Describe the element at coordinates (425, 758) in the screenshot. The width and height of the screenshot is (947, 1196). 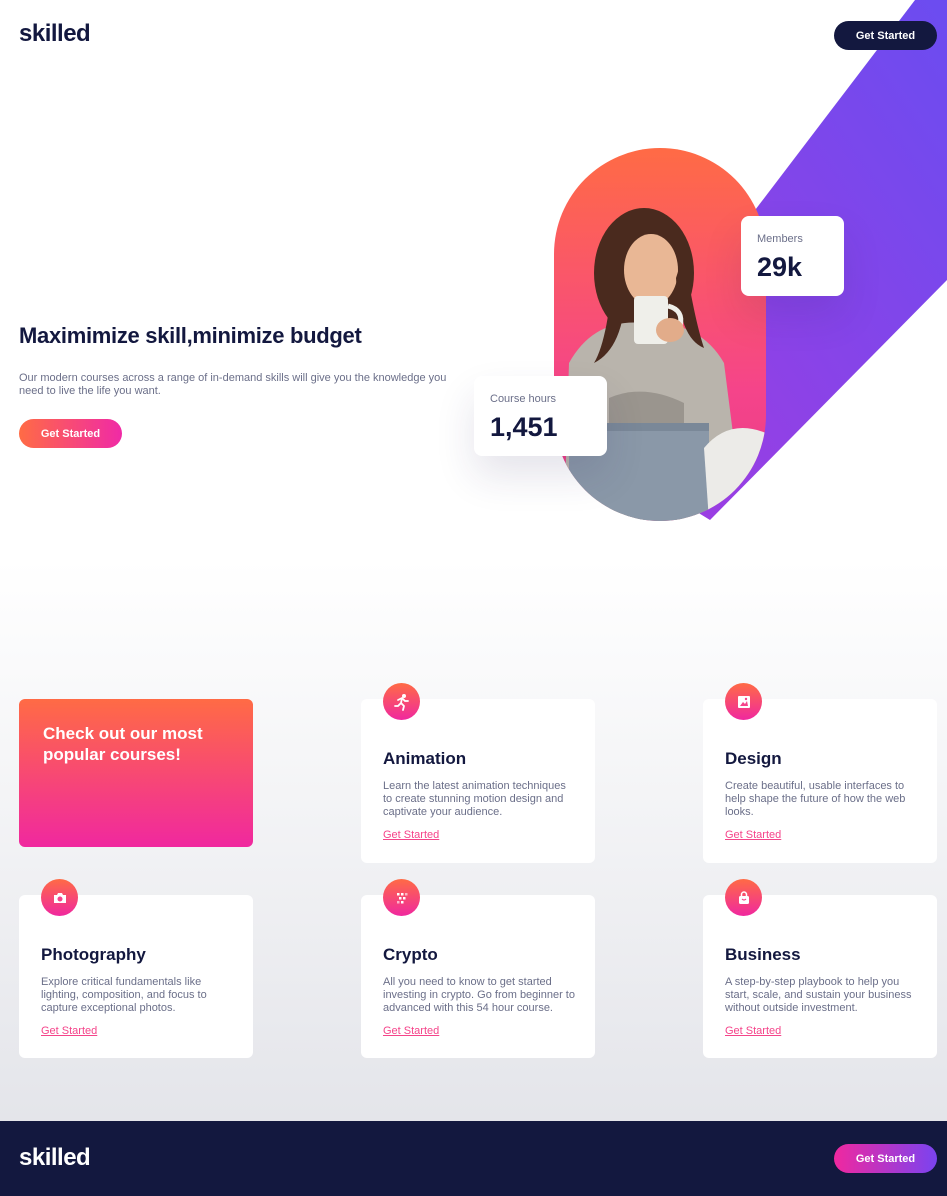
I see `course-title: Animation` at that location.